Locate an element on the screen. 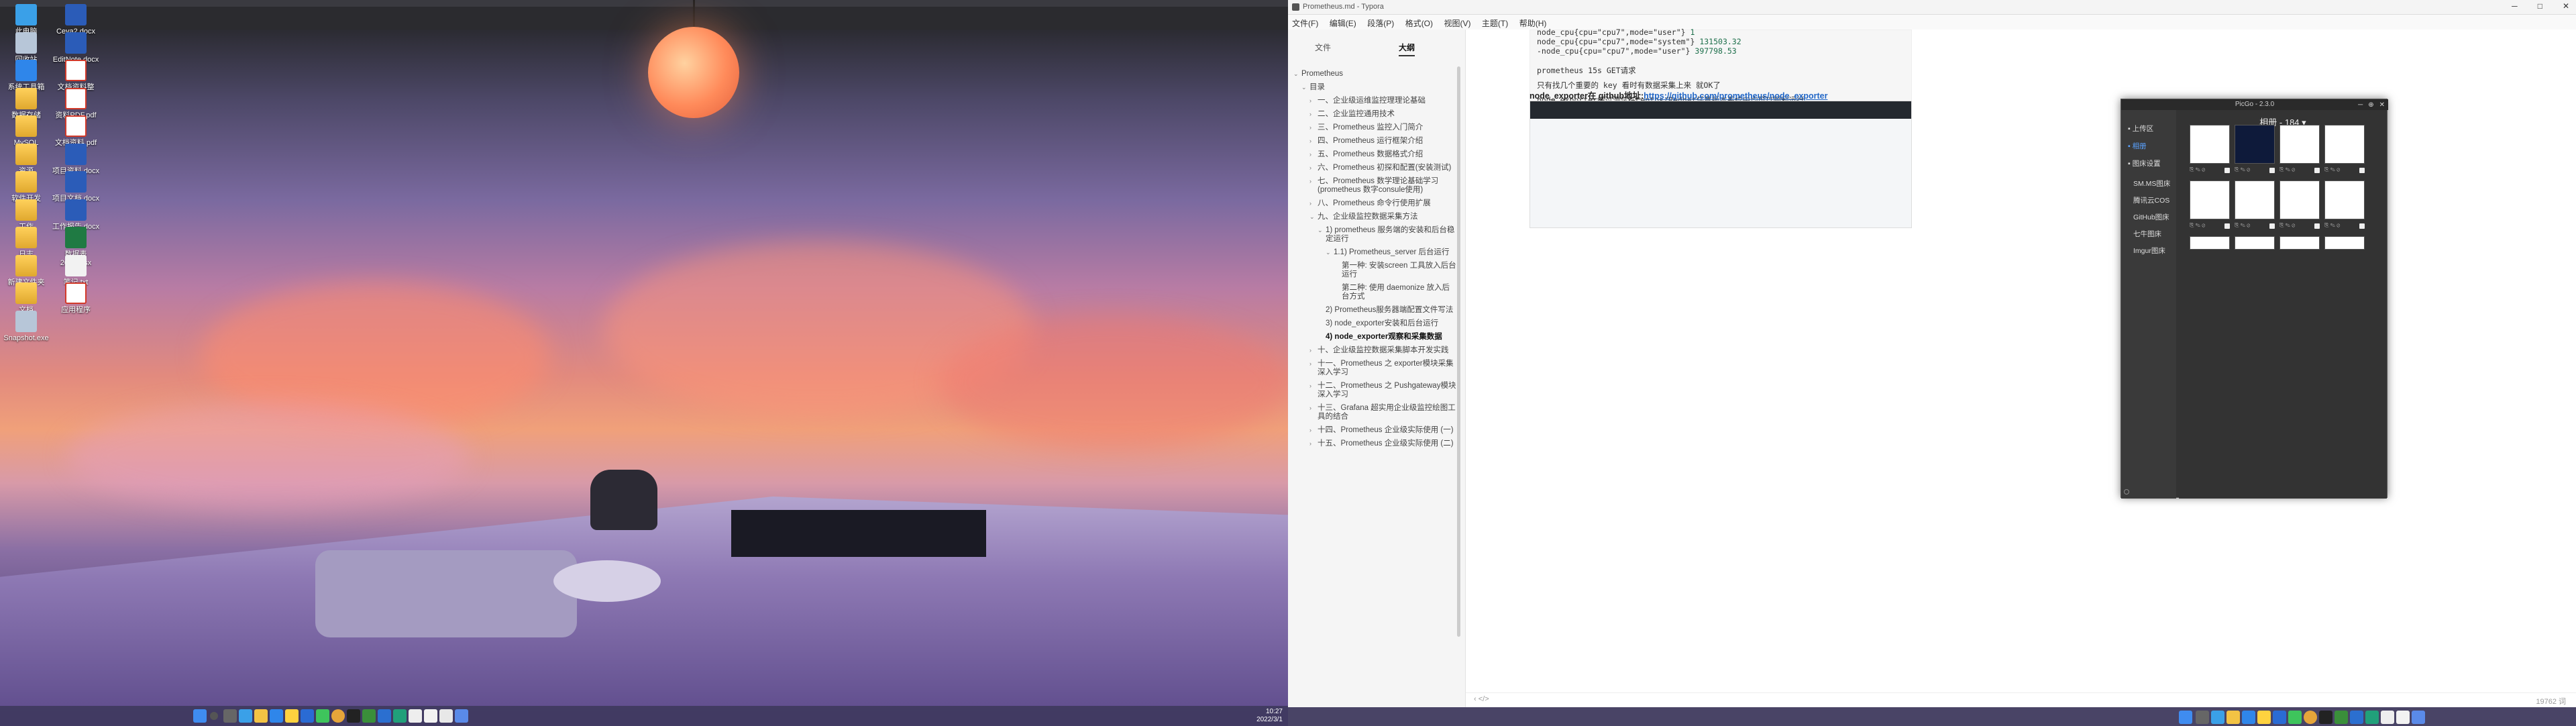 The width and height of the screenshot is (2576, 726). outline-item: › 十三、Grafana 超实用企业级监控绘图工具的结合 is located at coordinates (1376, 412).